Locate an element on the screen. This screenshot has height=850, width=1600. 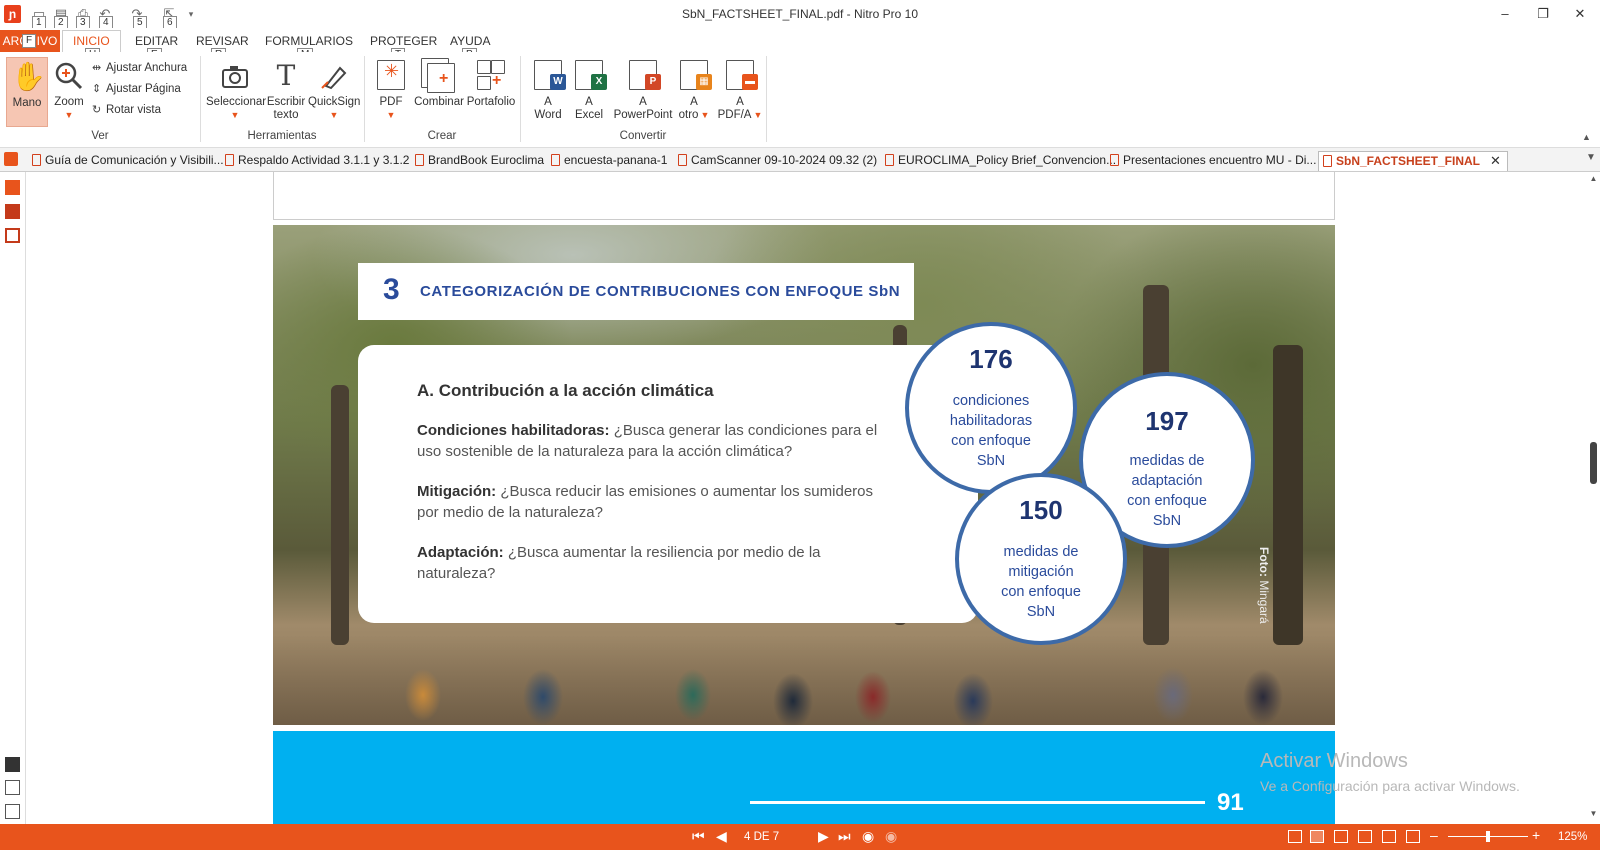
zoom-in-button: + is located at coordinates (1536, 835).